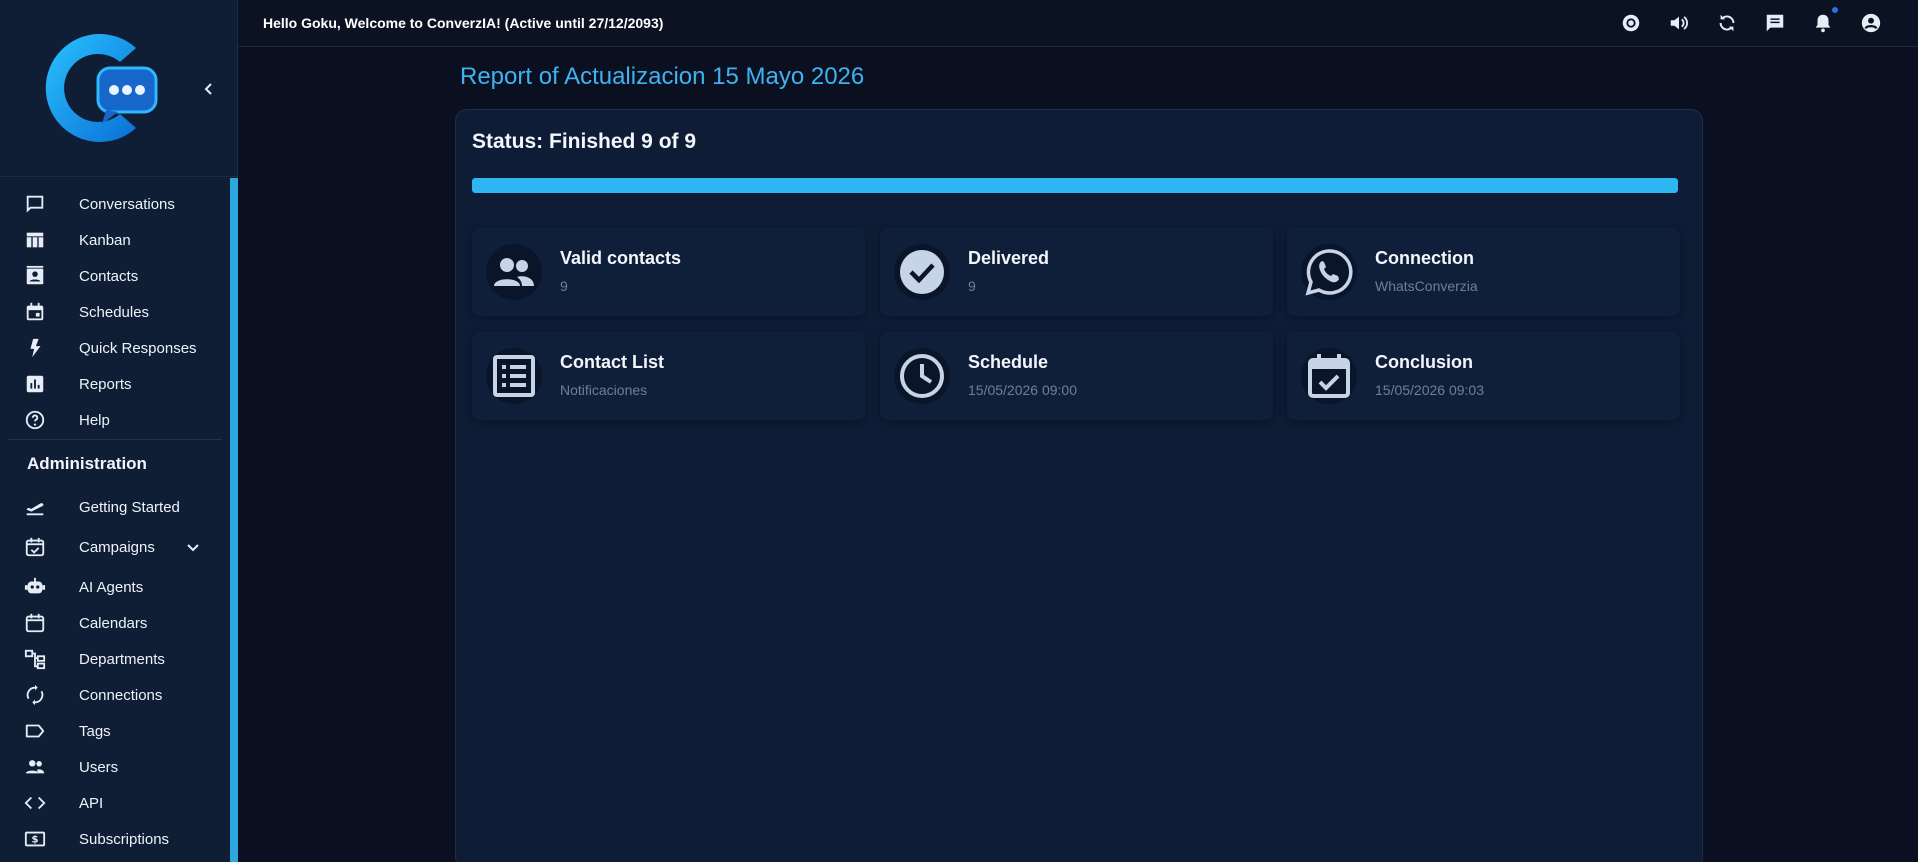 This screenshot has height=862, width=1918. I want to click on sidebar-item-label: Schedules, so click(114, 312).